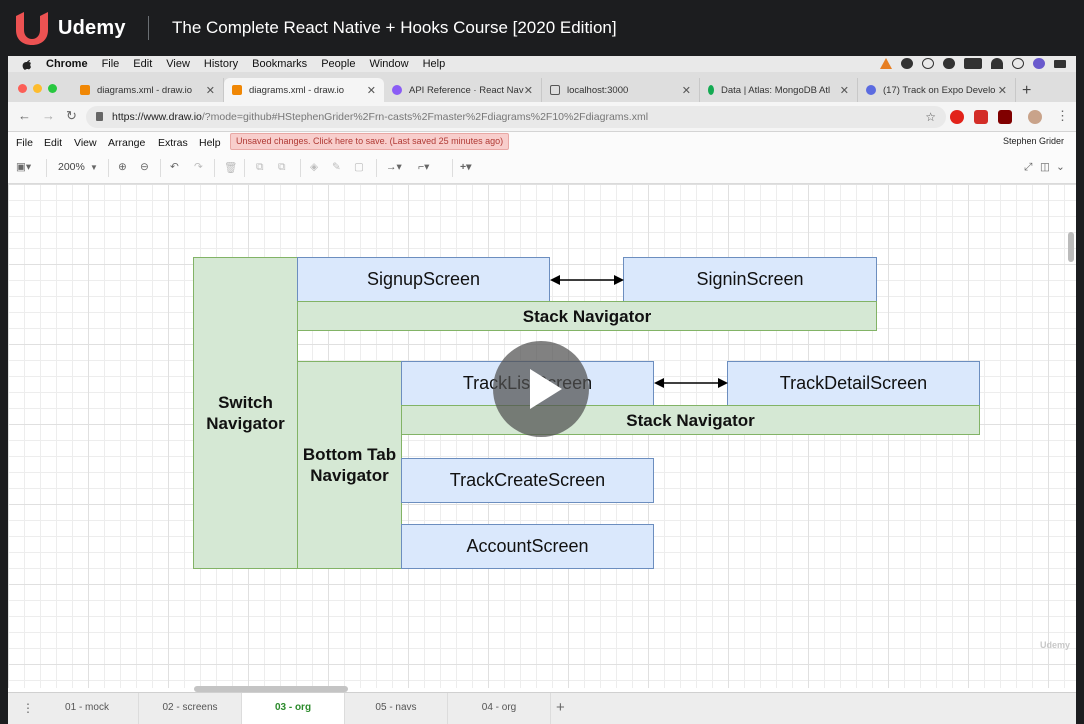  Describe the element at coordinates (1035, 117) in the screenshot. I see `profile-avatar` at that location.